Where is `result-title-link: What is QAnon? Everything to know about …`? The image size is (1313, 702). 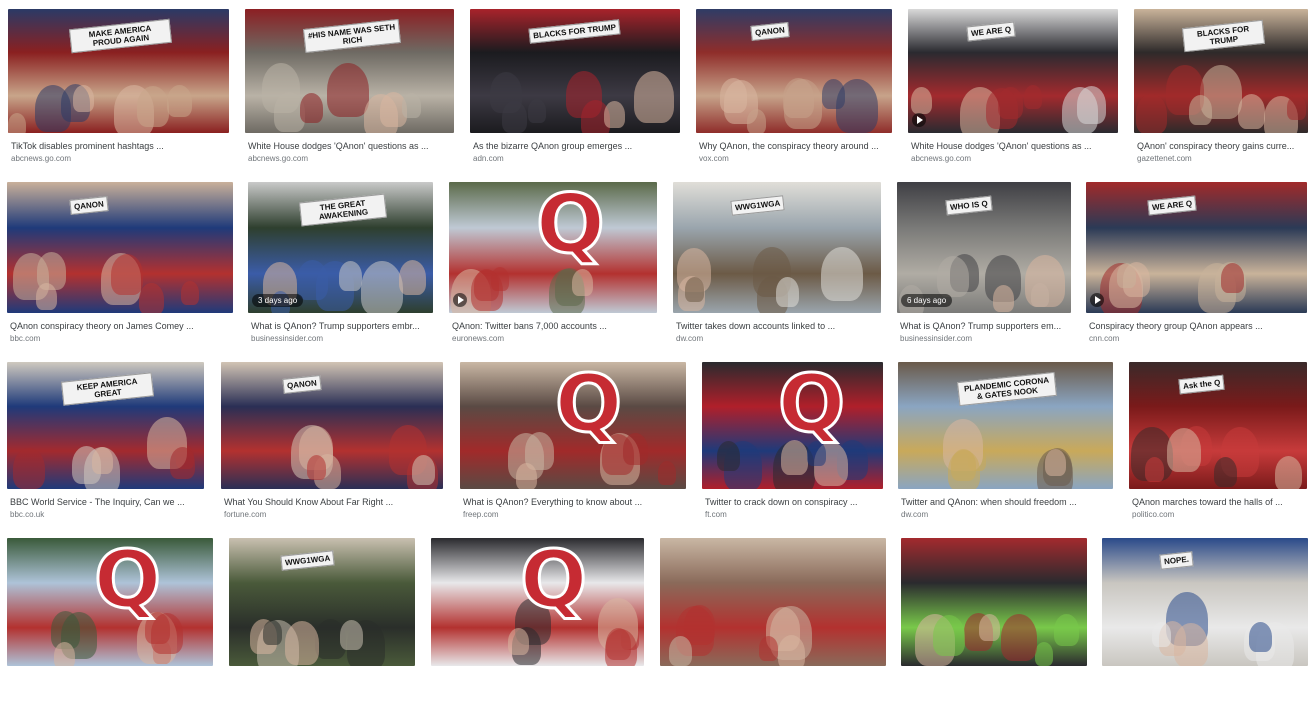
result-title-link: What is QAnon? Everything to know about … is located at coordinates (574, 502).